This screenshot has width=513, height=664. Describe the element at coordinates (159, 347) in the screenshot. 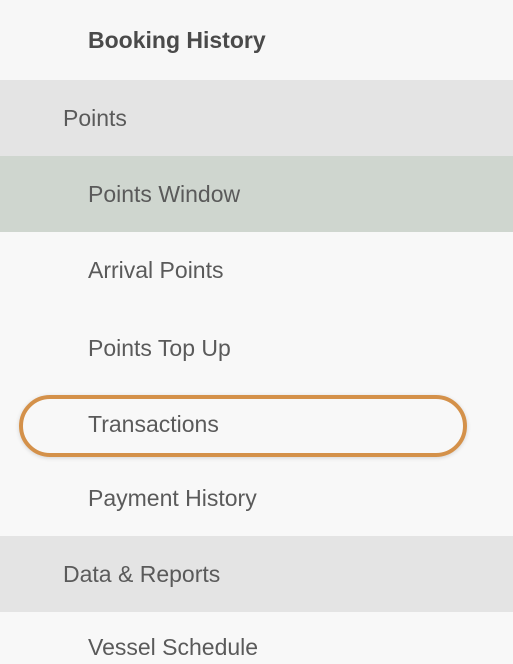

I see `menu-item-label: Points Top Up` at that location.